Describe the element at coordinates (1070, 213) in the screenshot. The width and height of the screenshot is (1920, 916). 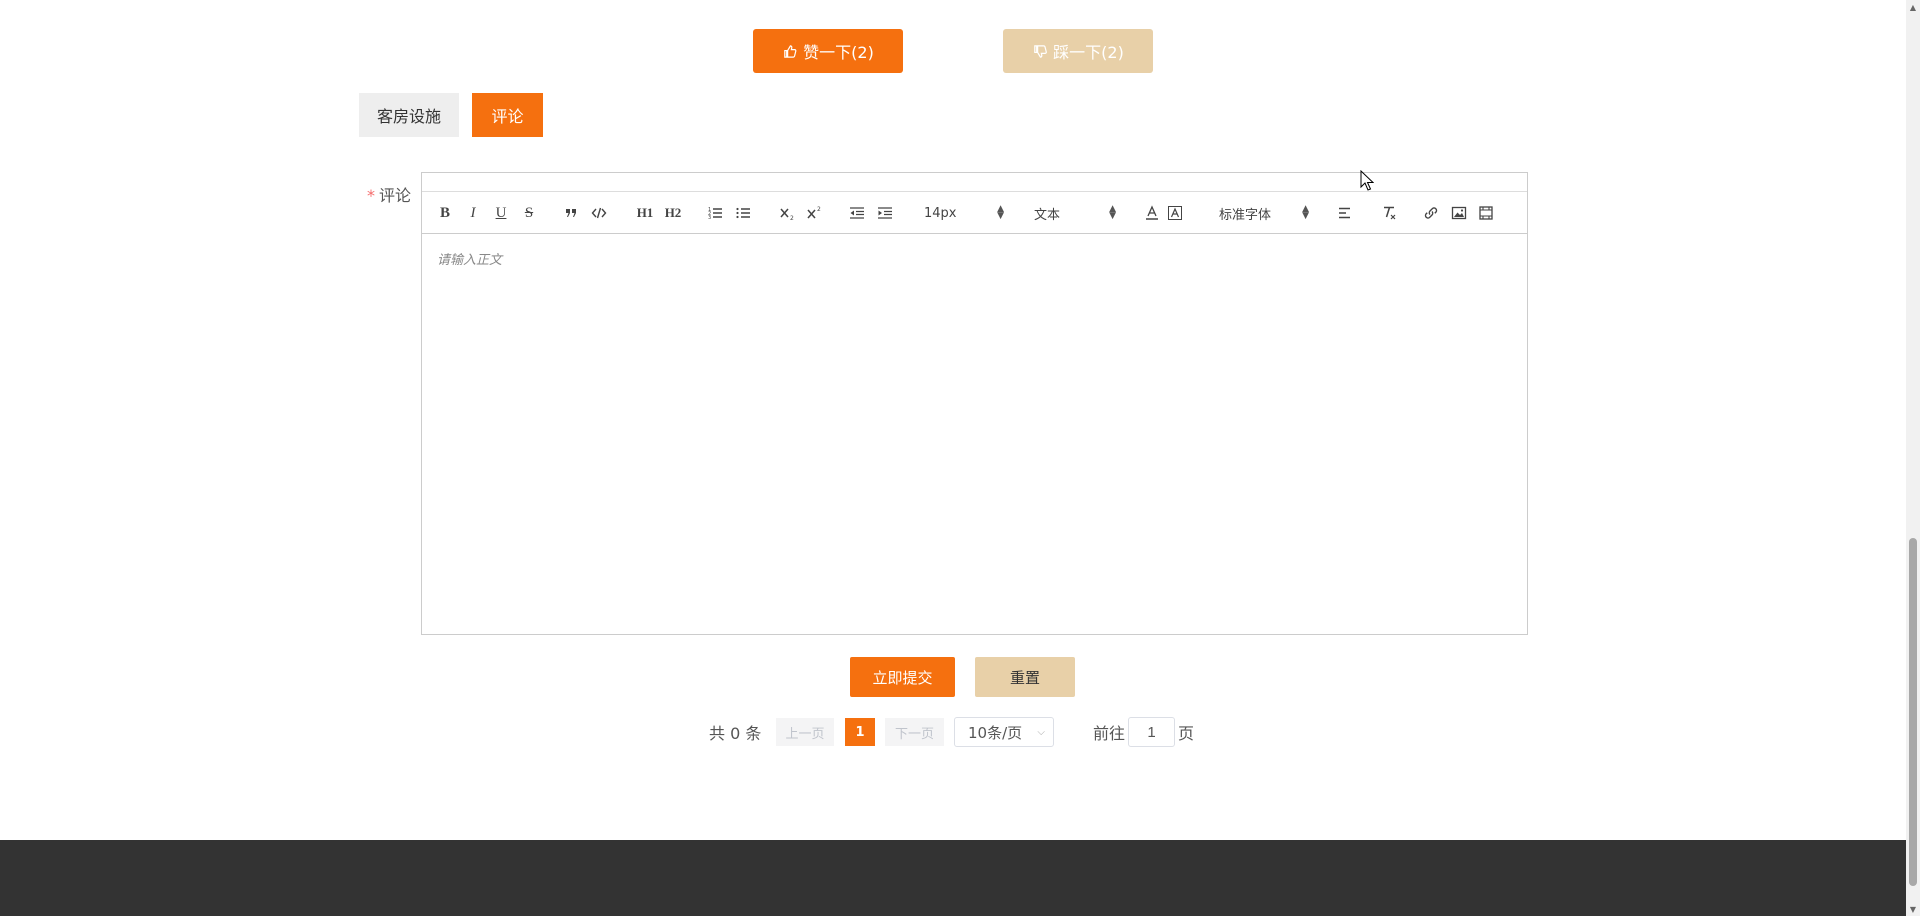
I see `header-type-select: 文本 ▲ ▼` at that location.